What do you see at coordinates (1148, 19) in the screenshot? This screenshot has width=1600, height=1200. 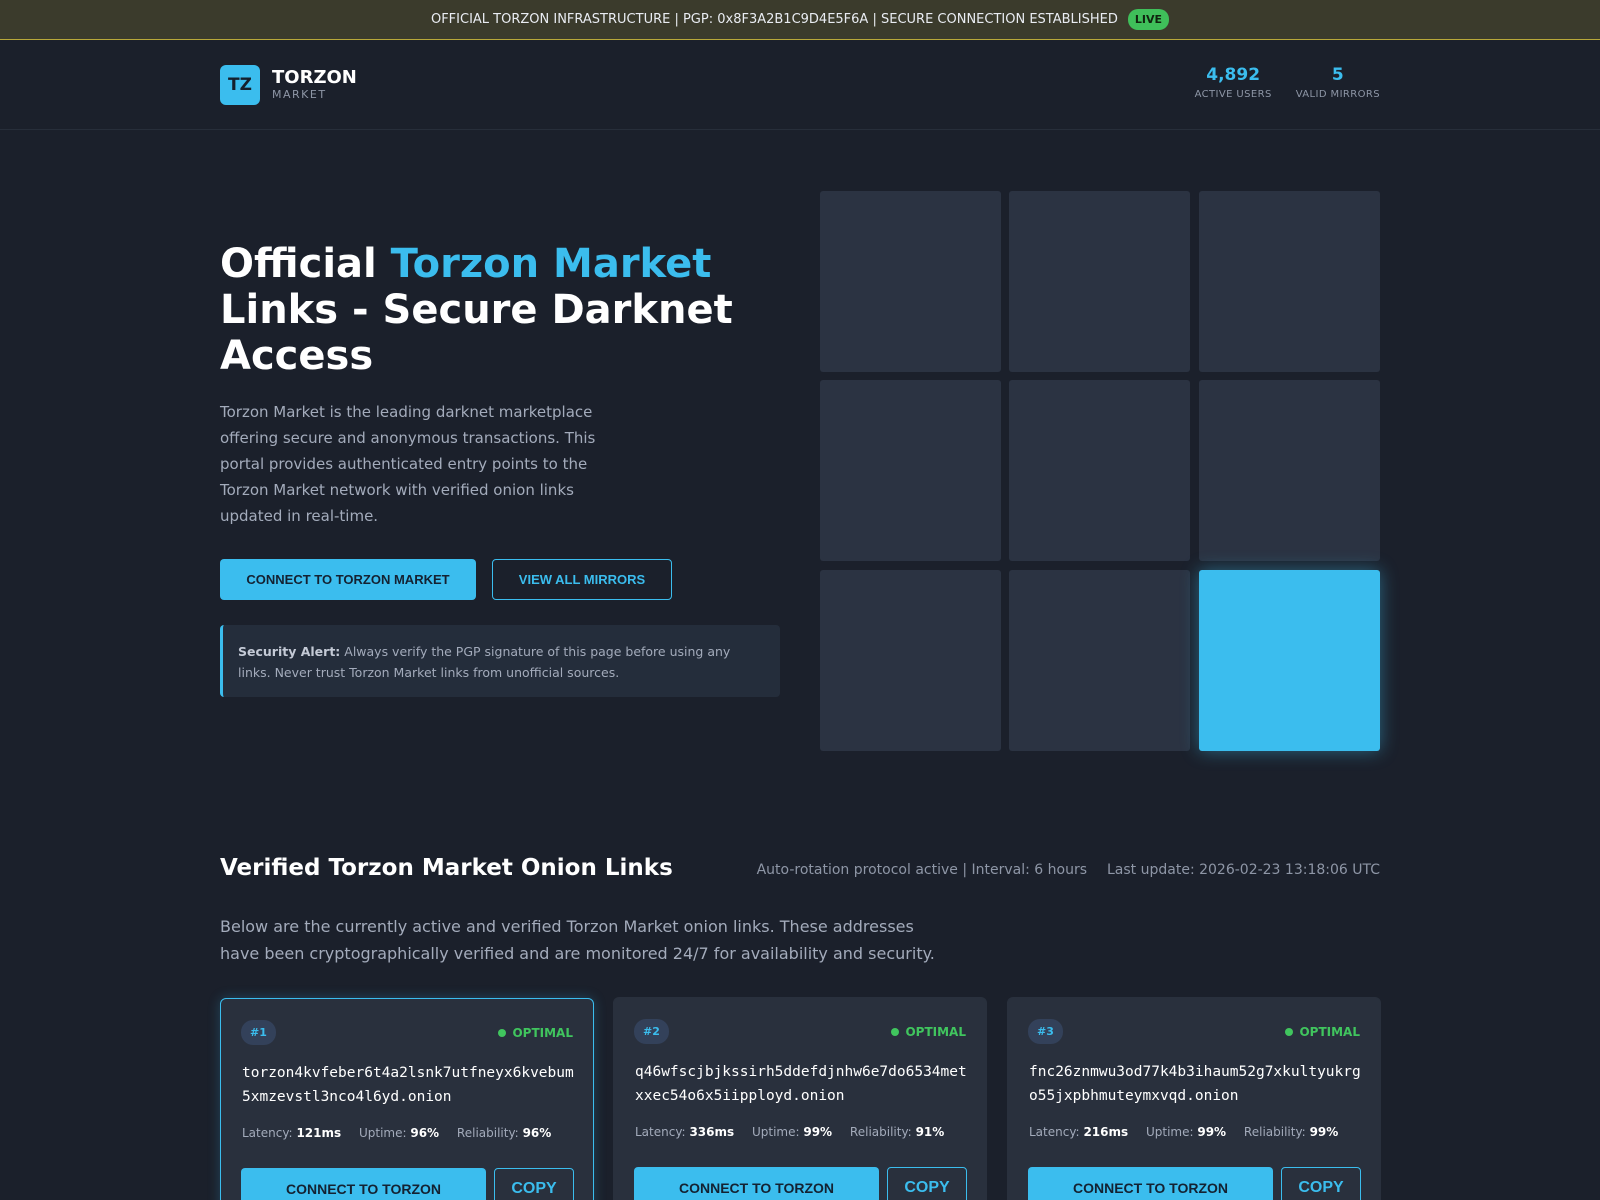 I see `live-badge: LIVE` at bounding box center [1148, 19].